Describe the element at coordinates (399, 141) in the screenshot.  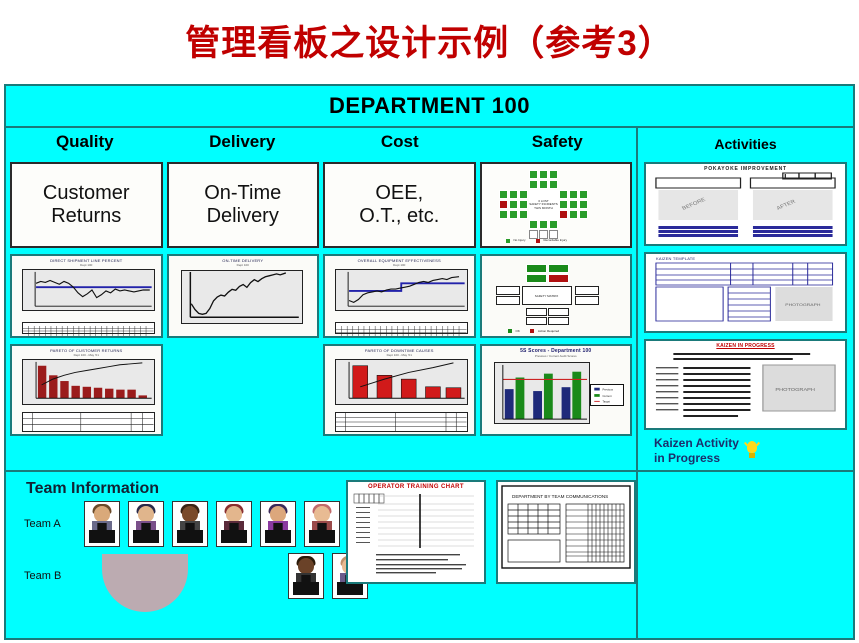
I see `column-header-cost: Cost` at that location.